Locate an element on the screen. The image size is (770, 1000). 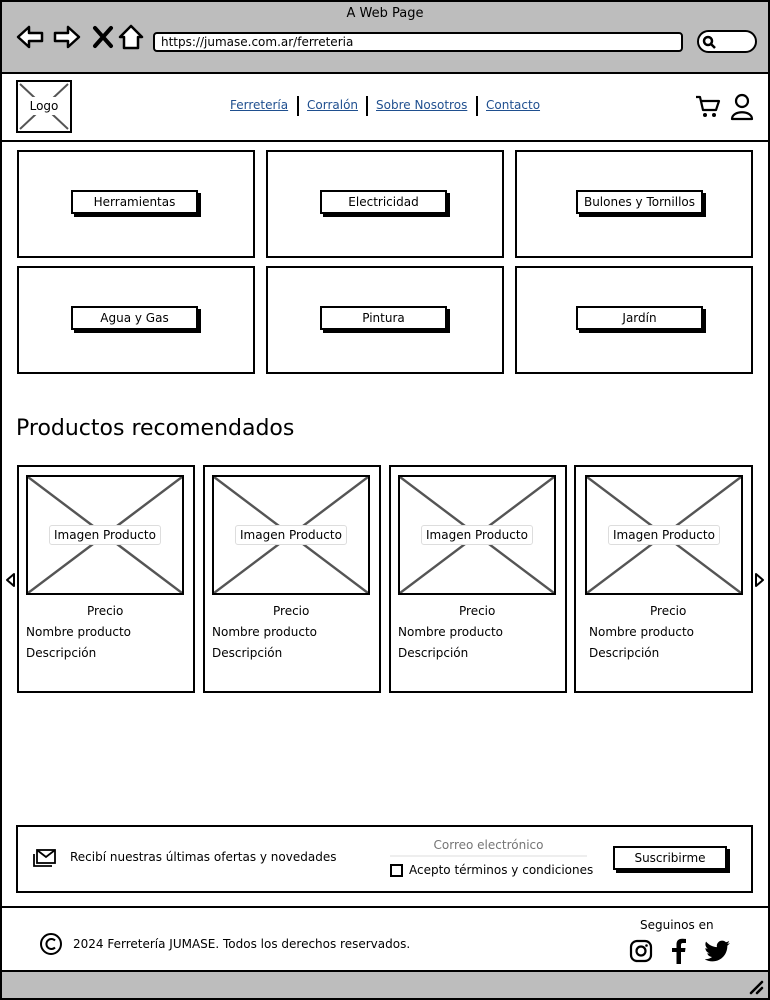
nav-link-ferreteria: Ferretería is located at coordinates (259, 105).